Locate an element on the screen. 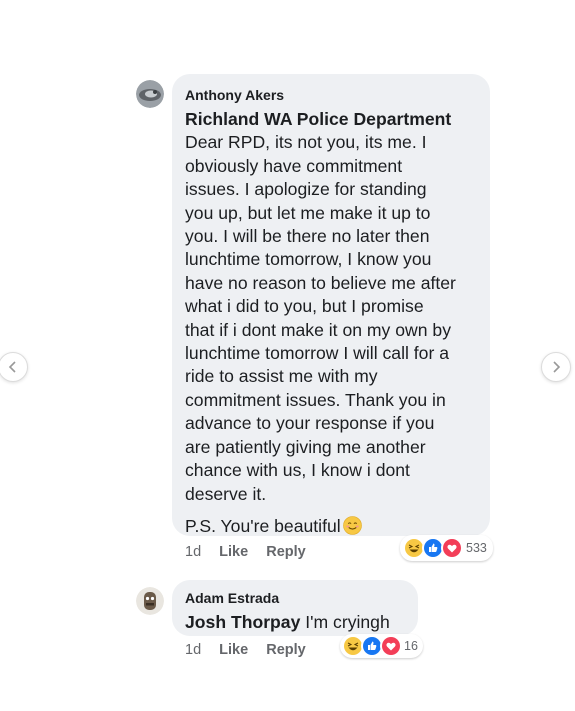 The height and width of the screenshot is (711, 575). tagged-page: Richland WA Police Department is located at coordinates (330, 119).